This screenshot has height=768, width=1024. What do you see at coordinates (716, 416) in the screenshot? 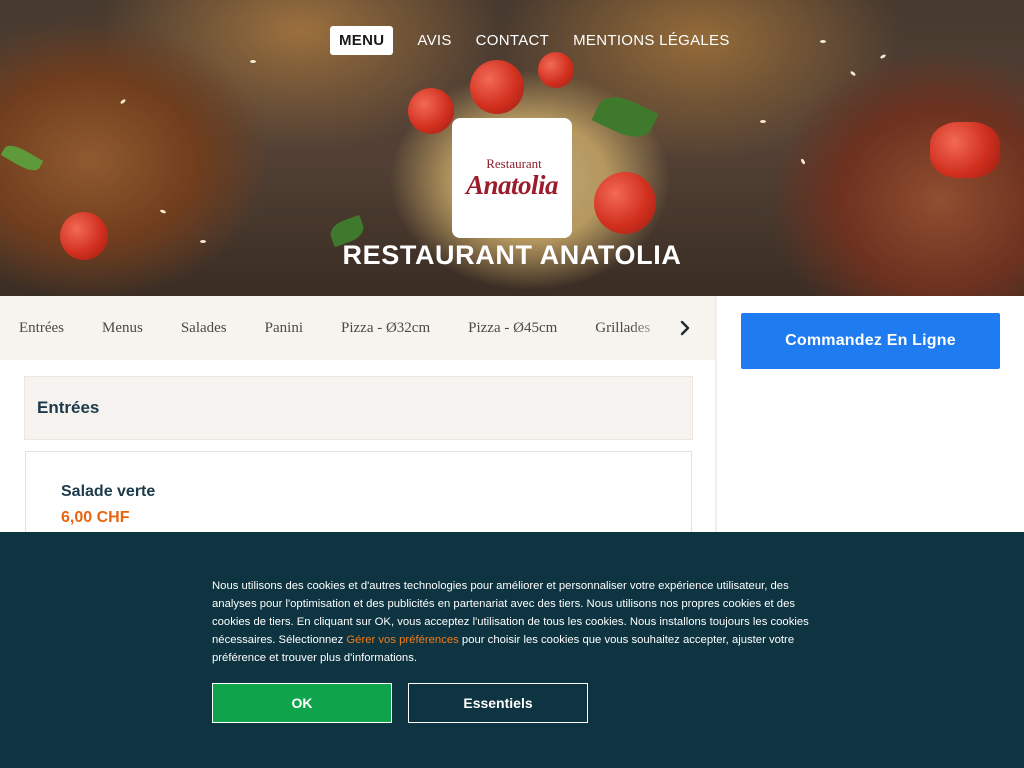
I see `column-divider` at bounding box center [716, 416].